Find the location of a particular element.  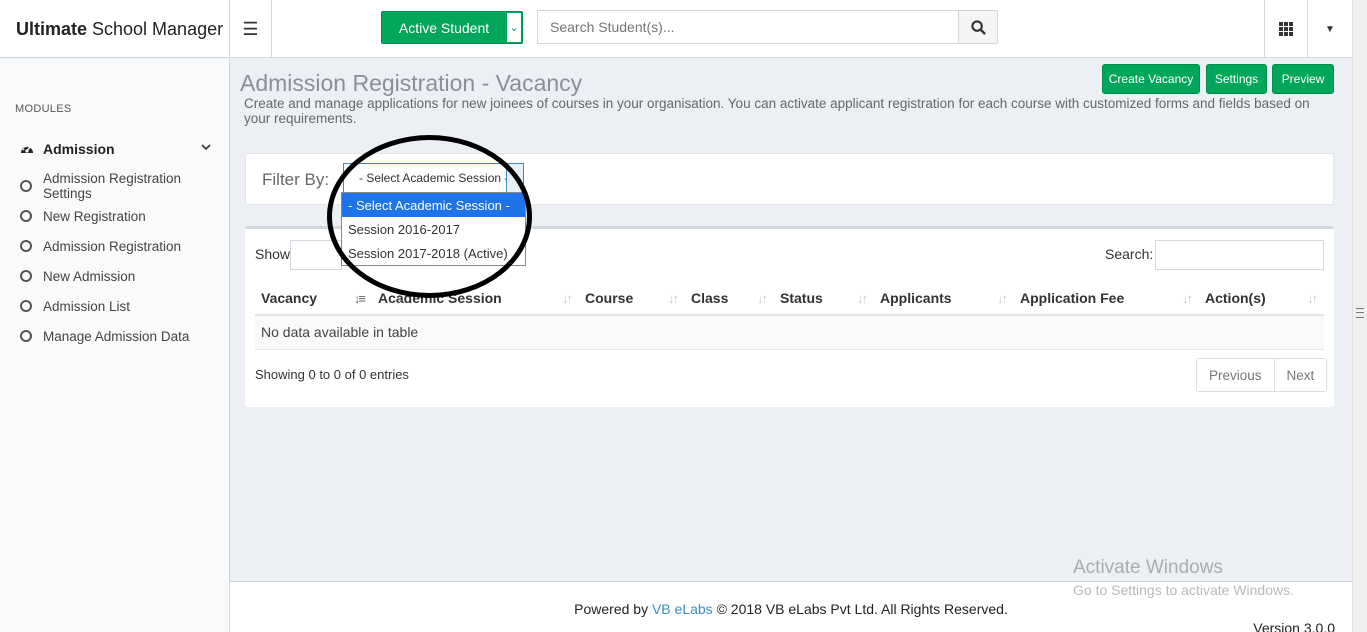

chevron-down-icon is located at coordinates (206, 147).